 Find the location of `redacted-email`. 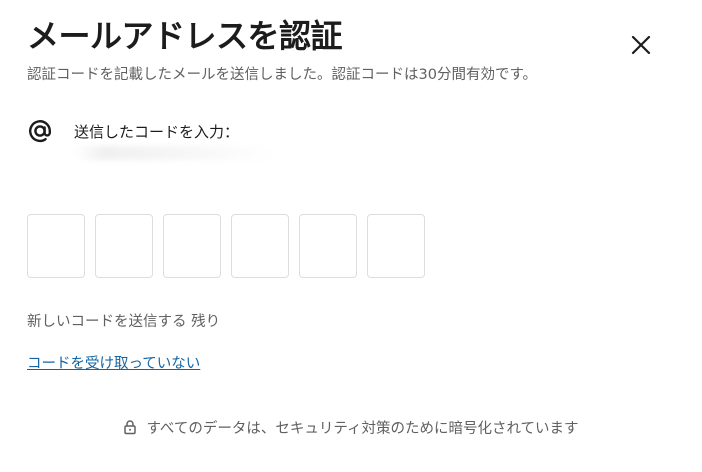

redacted-email is located at coordinates (174, 153).